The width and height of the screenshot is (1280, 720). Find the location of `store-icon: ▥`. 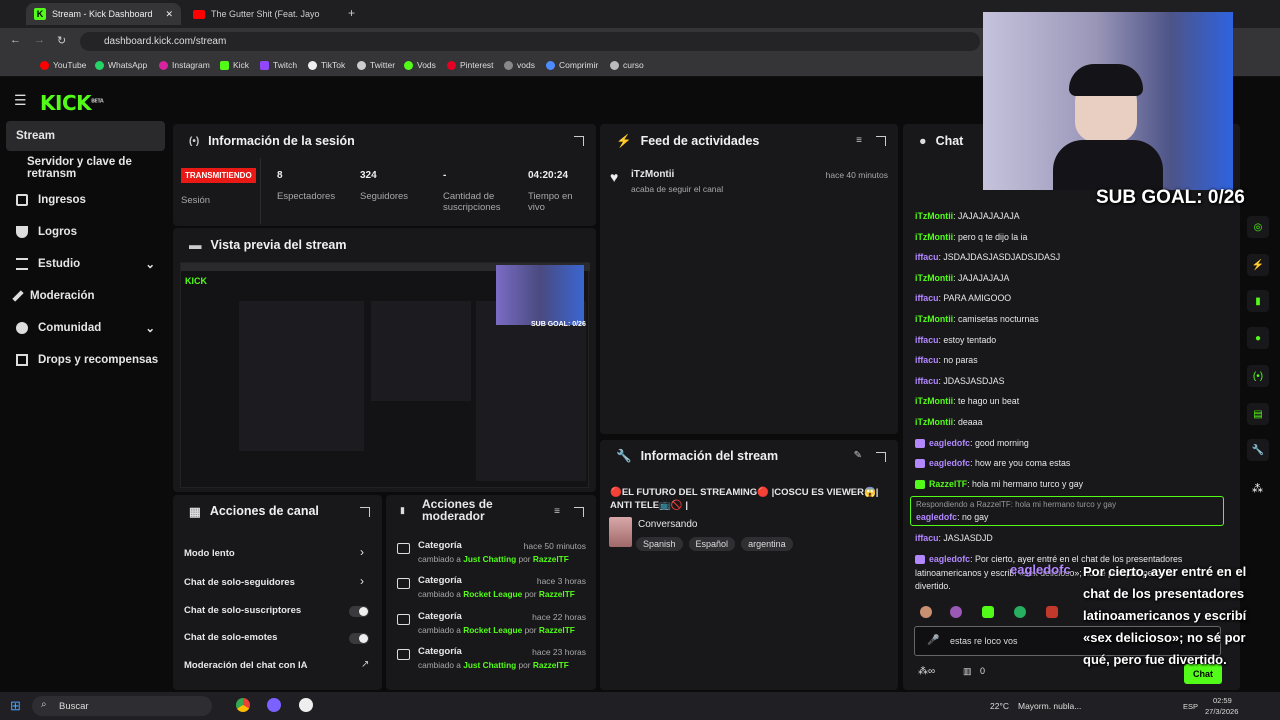

store-icon: ▥ is located at coordinates (967, 671).